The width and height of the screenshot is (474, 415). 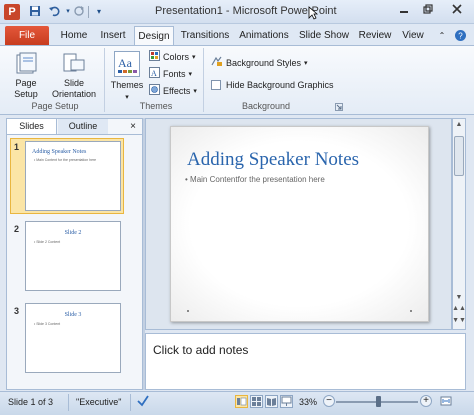 I want to click on svg-text: A, so click(x=154, y=73).